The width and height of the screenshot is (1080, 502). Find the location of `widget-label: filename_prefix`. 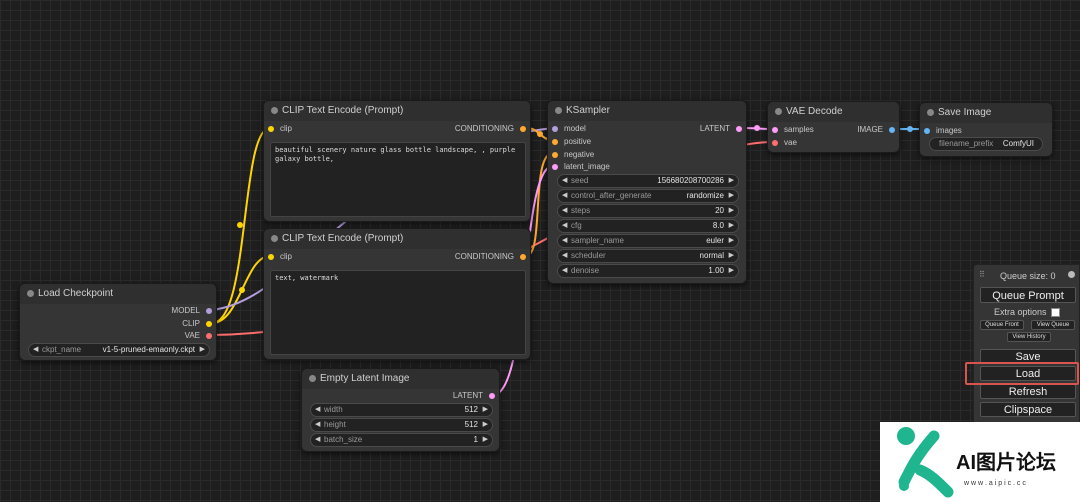

widget-label: filename_prefix is located at coordinates (966, 143).